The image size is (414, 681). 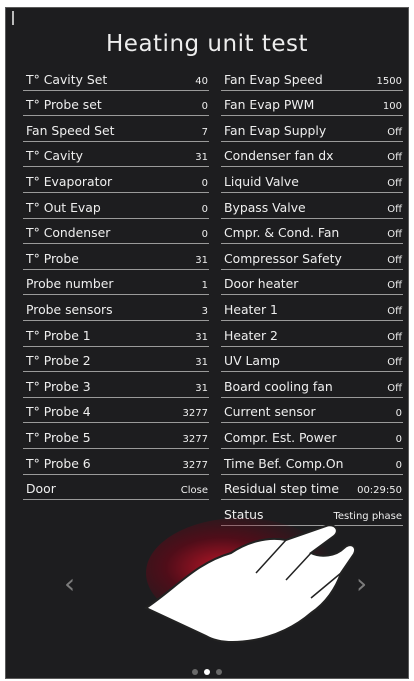 I want to click on parameter-row: Probe sensors 3, so click(x=116, y=308).